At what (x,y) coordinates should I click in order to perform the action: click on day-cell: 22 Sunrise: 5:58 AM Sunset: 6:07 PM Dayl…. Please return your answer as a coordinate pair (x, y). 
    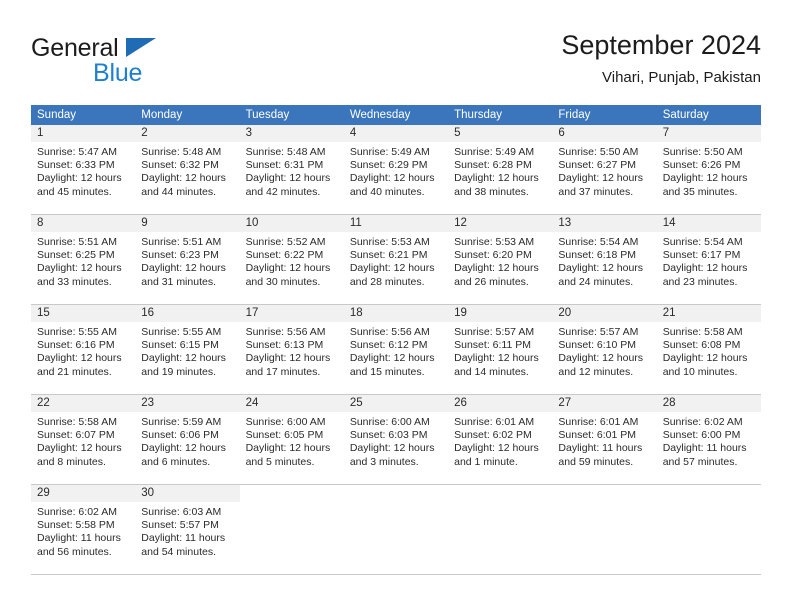
    Looking at the image, I should click on (83, 439).